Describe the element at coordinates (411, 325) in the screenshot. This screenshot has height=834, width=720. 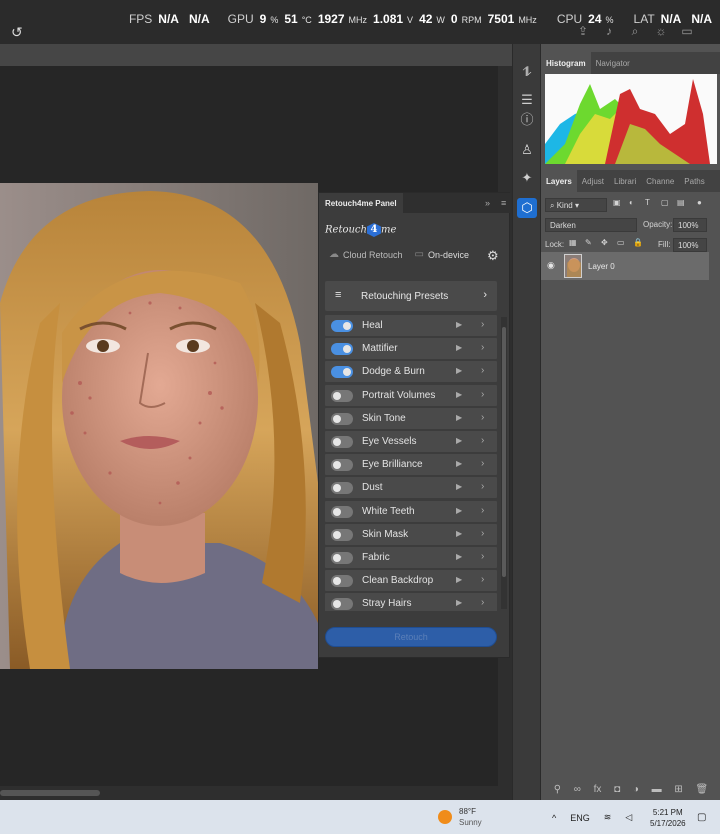
I see `plugin-row: Heal ▶ ›` at that location.